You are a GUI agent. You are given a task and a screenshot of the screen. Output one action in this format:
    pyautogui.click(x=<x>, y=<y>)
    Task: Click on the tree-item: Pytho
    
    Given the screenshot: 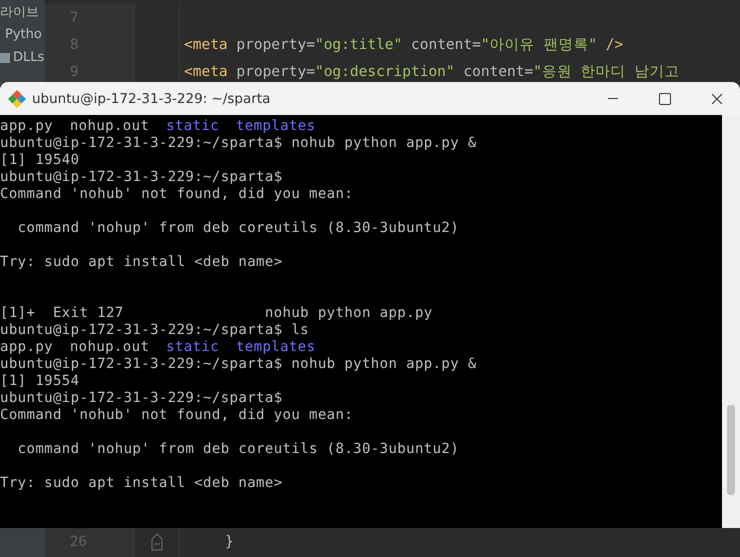 What is the action you would take?
    pyautogui.click(x=22, y=34)
    